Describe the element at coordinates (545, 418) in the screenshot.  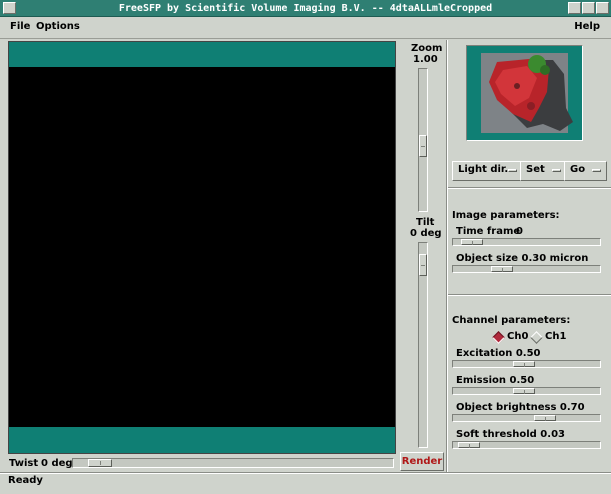
I see `object-brightness-slider-thumb` at that location.